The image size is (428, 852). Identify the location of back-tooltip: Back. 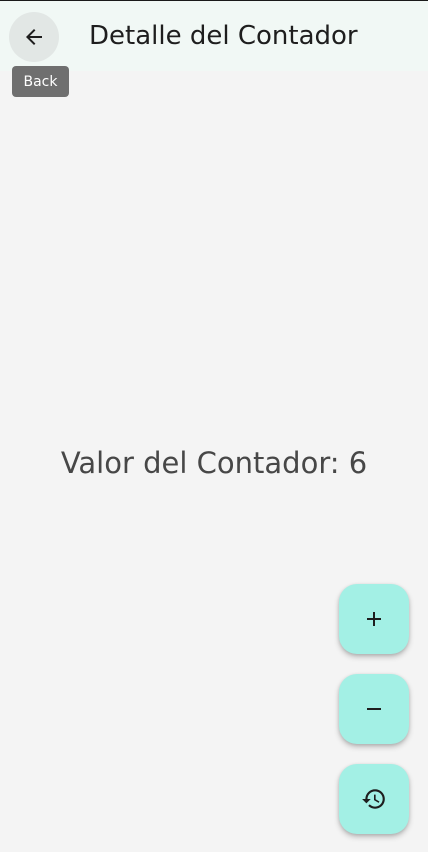
(40, 81).